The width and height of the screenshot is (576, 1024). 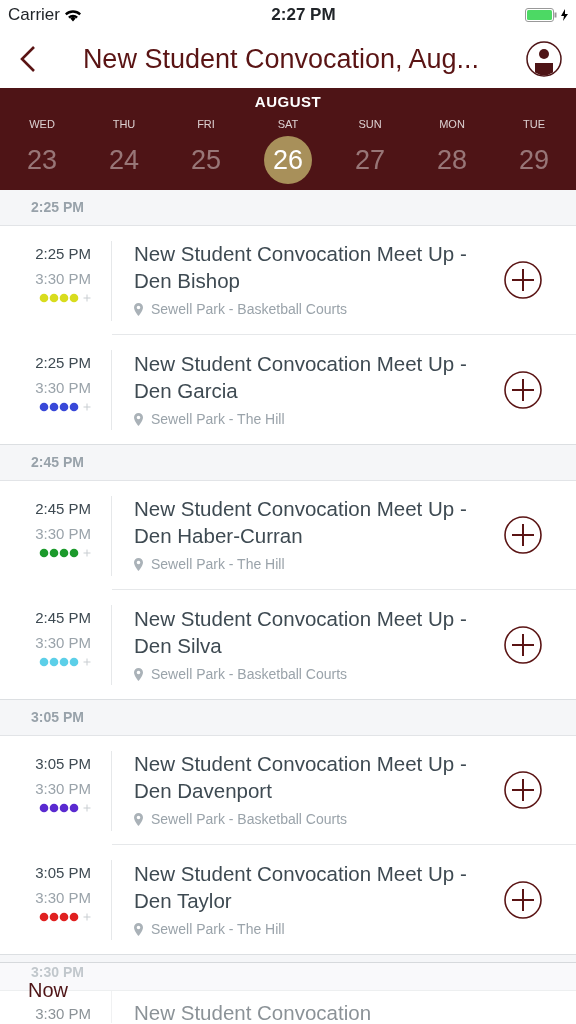 What do you see at coordinates (72, 15) in the screenshot?
I see `wifi-icon` at bounding box center [72, 15].